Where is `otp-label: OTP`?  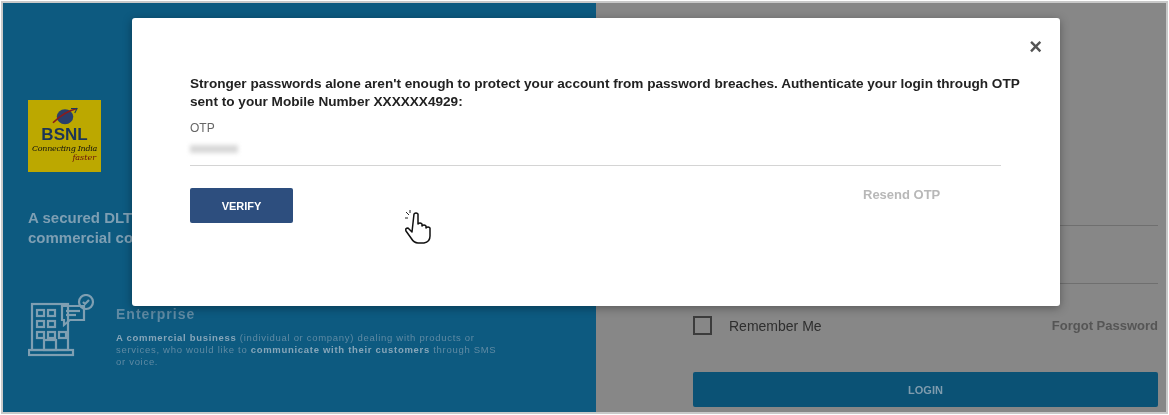 otp-label: OTP is located at coordinates (203, 128).